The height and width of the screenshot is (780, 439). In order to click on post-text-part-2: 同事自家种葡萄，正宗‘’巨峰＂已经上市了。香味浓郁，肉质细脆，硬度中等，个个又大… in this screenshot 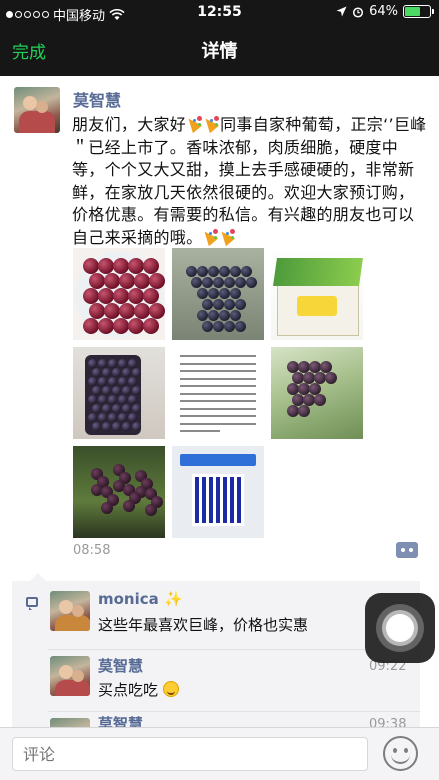, I will do `click(249, 181)`.